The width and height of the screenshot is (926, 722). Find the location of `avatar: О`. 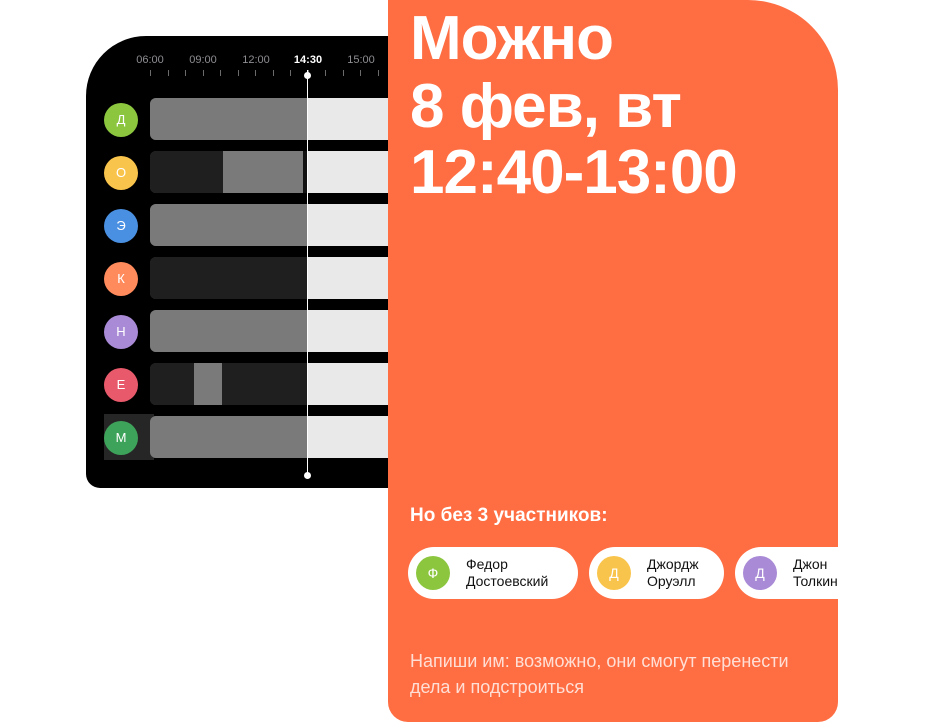

avatar: О is located at coordinates (121, 173).